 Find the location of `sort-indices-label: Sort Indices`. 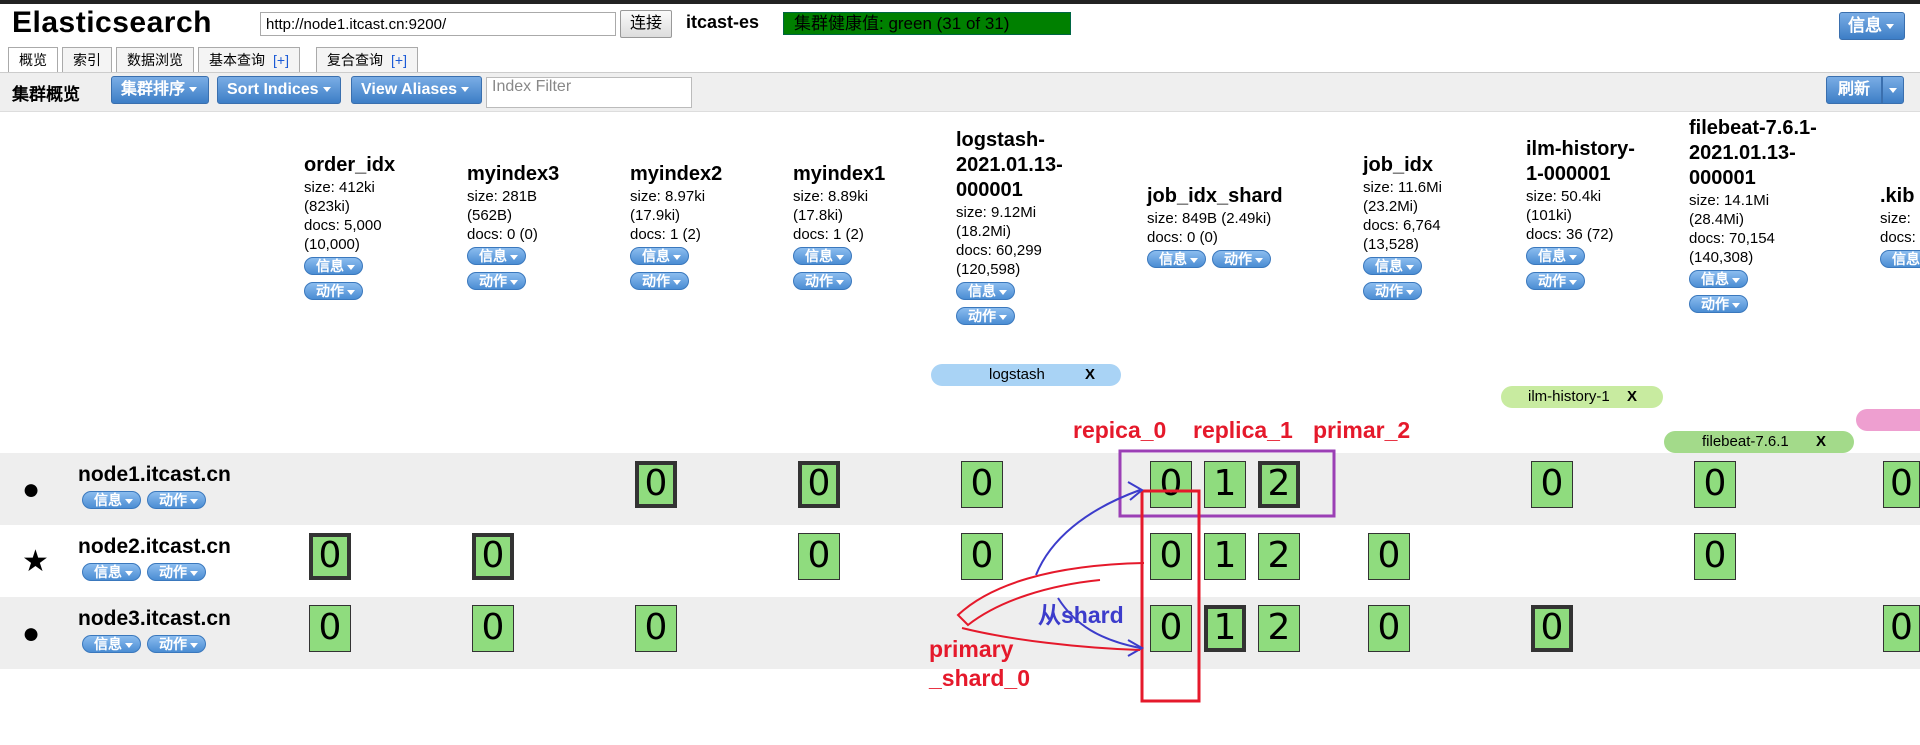

sort-indices-label: Sort Indices is located at coordinates (273, 89).